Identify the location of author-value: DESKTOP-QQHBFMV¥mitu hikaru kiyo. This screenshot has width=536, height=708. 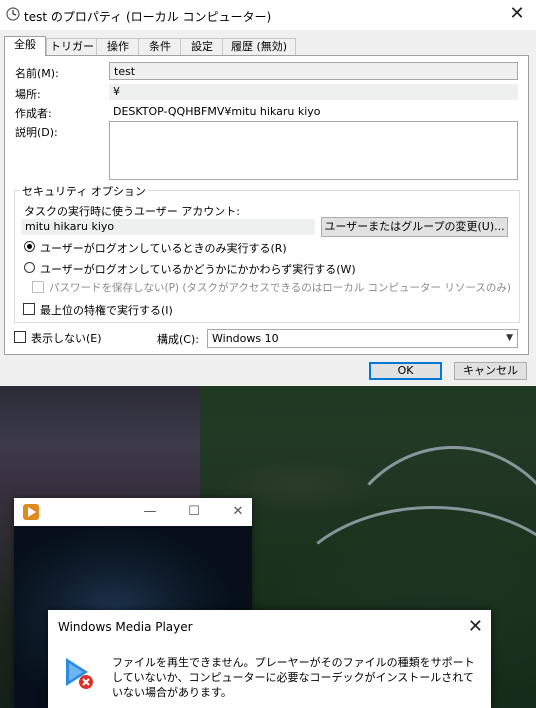
(217, 111).